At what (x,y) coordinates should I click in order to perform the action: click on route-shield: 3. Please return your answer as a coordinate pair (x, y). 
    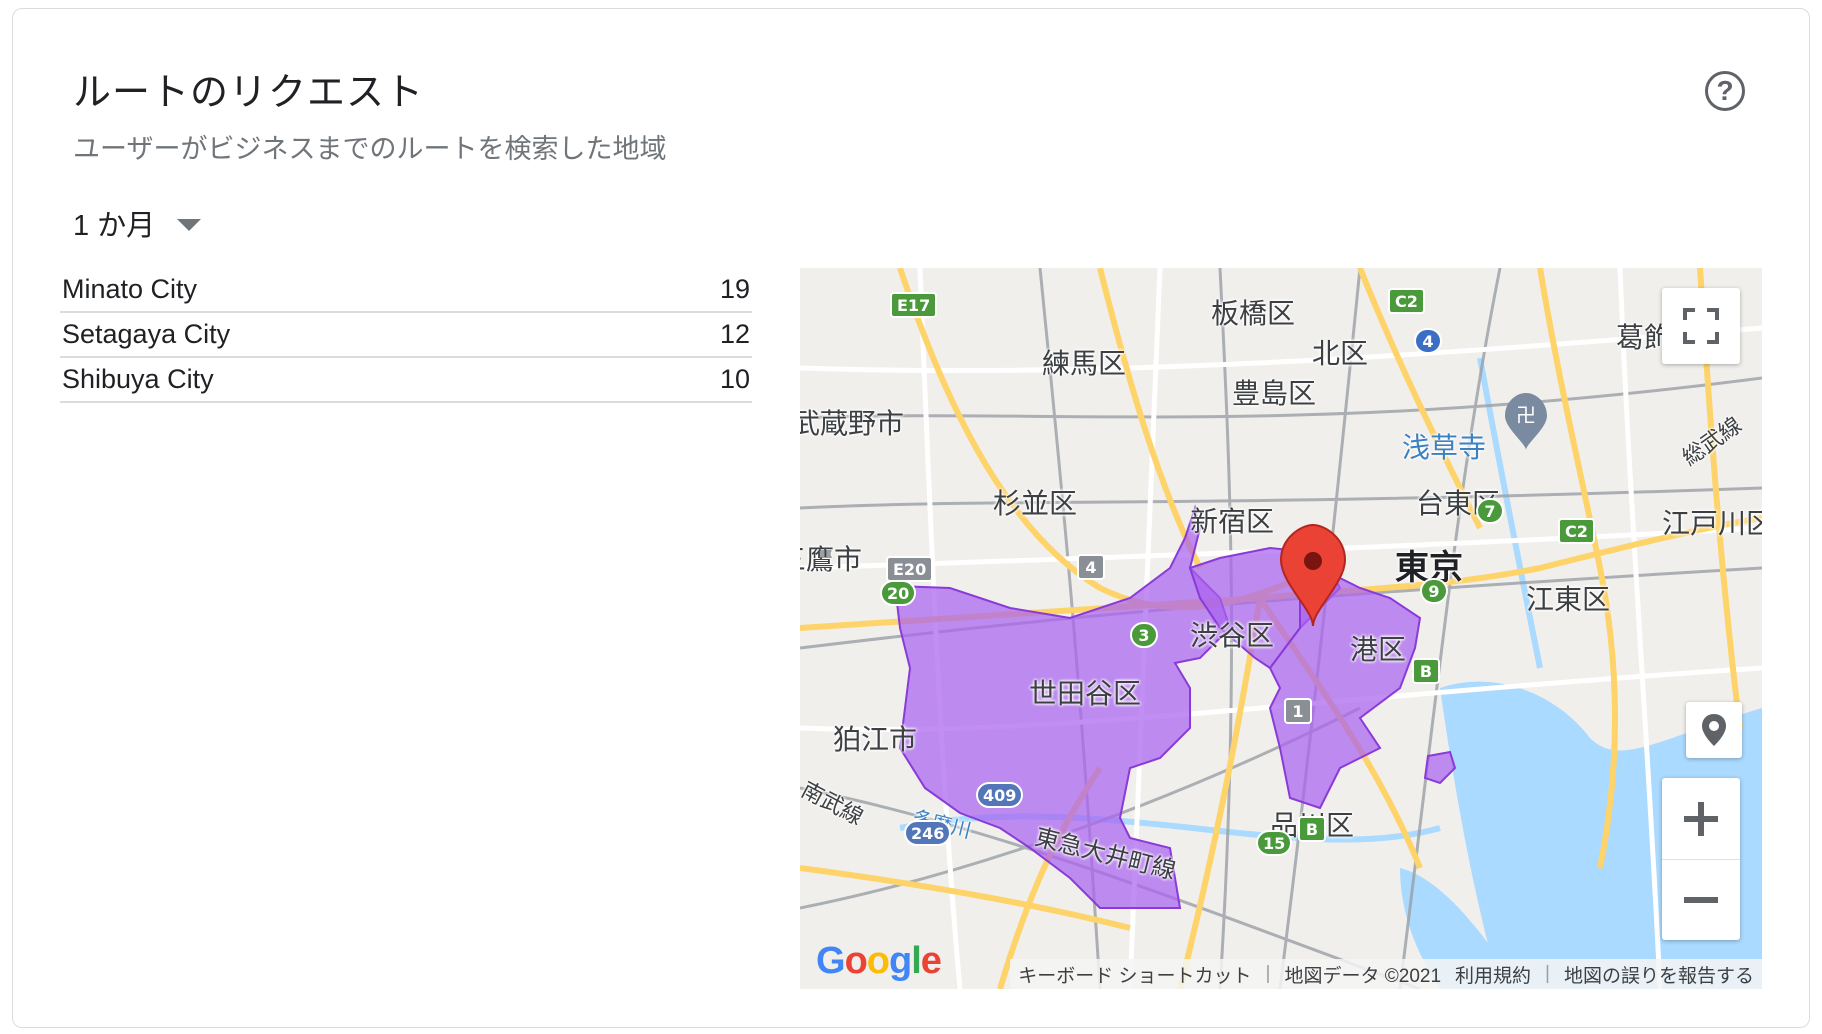
    Looking at the image, I should click on (1144, 635).